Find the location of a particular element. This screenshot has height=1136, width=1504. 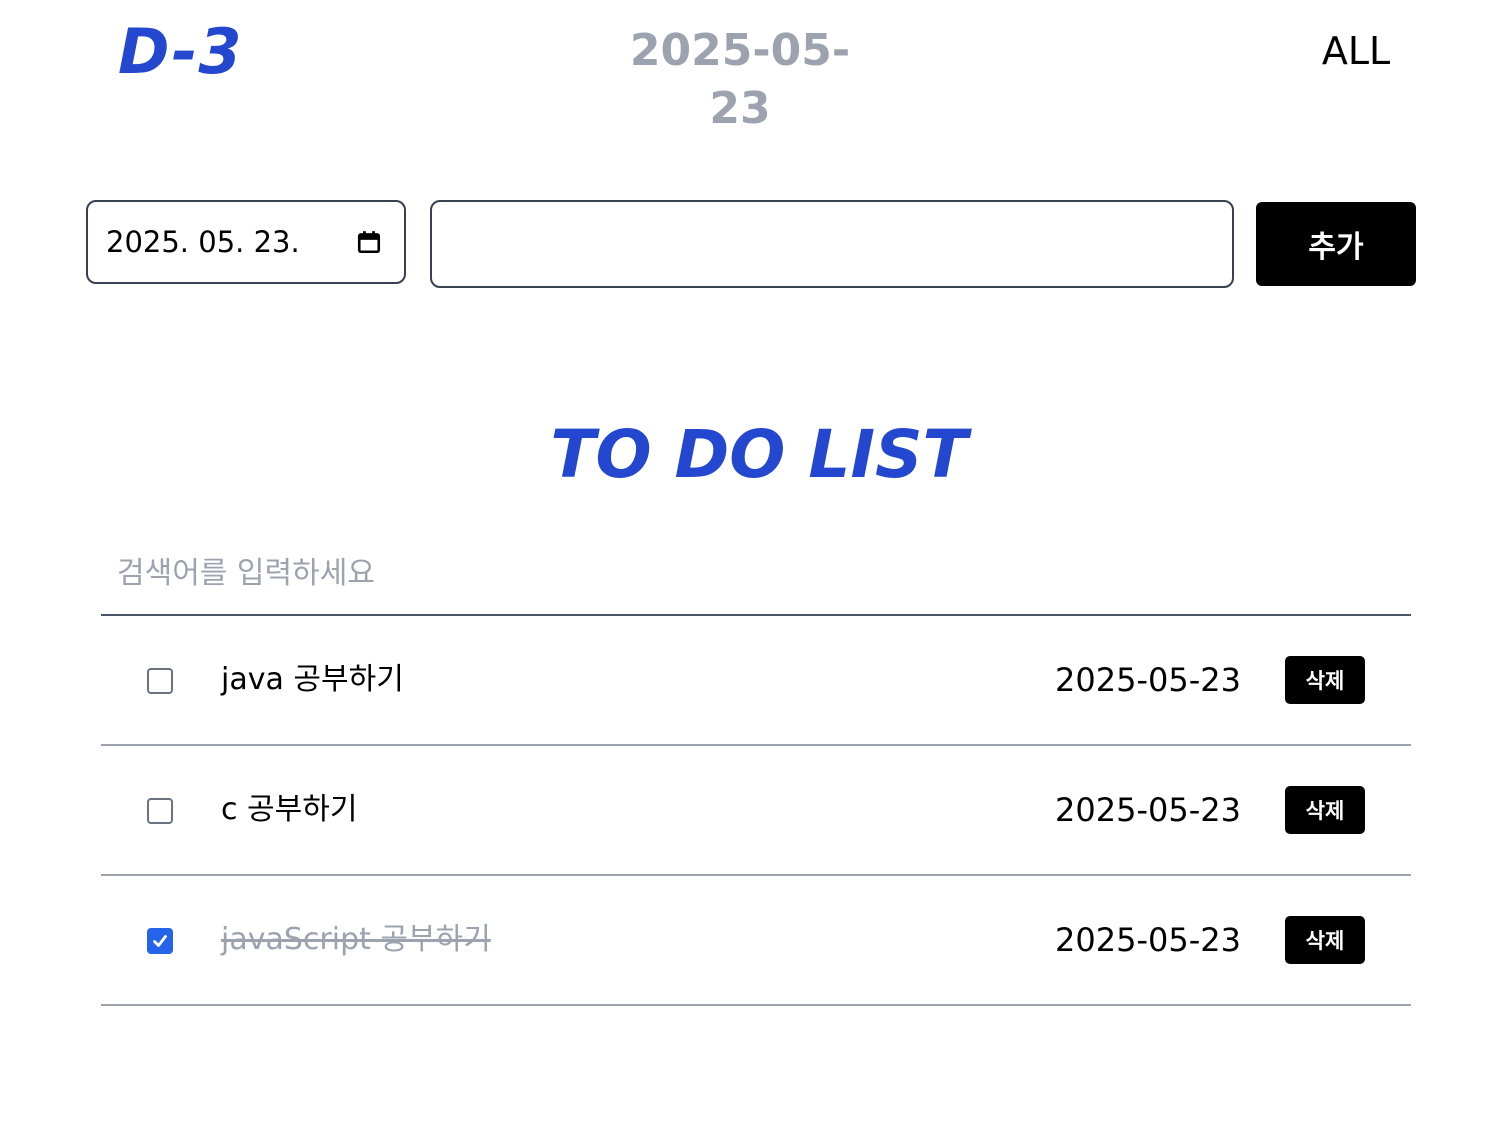

check-icon is located at coordinates (160, 941).